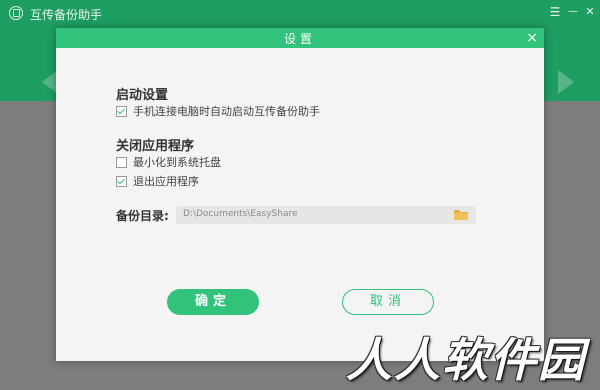 The image size is (600, 390). Describe the element at coordinates (121, 162) in the screenshot. I see `minimize-to-tray-checkbox` at that location.